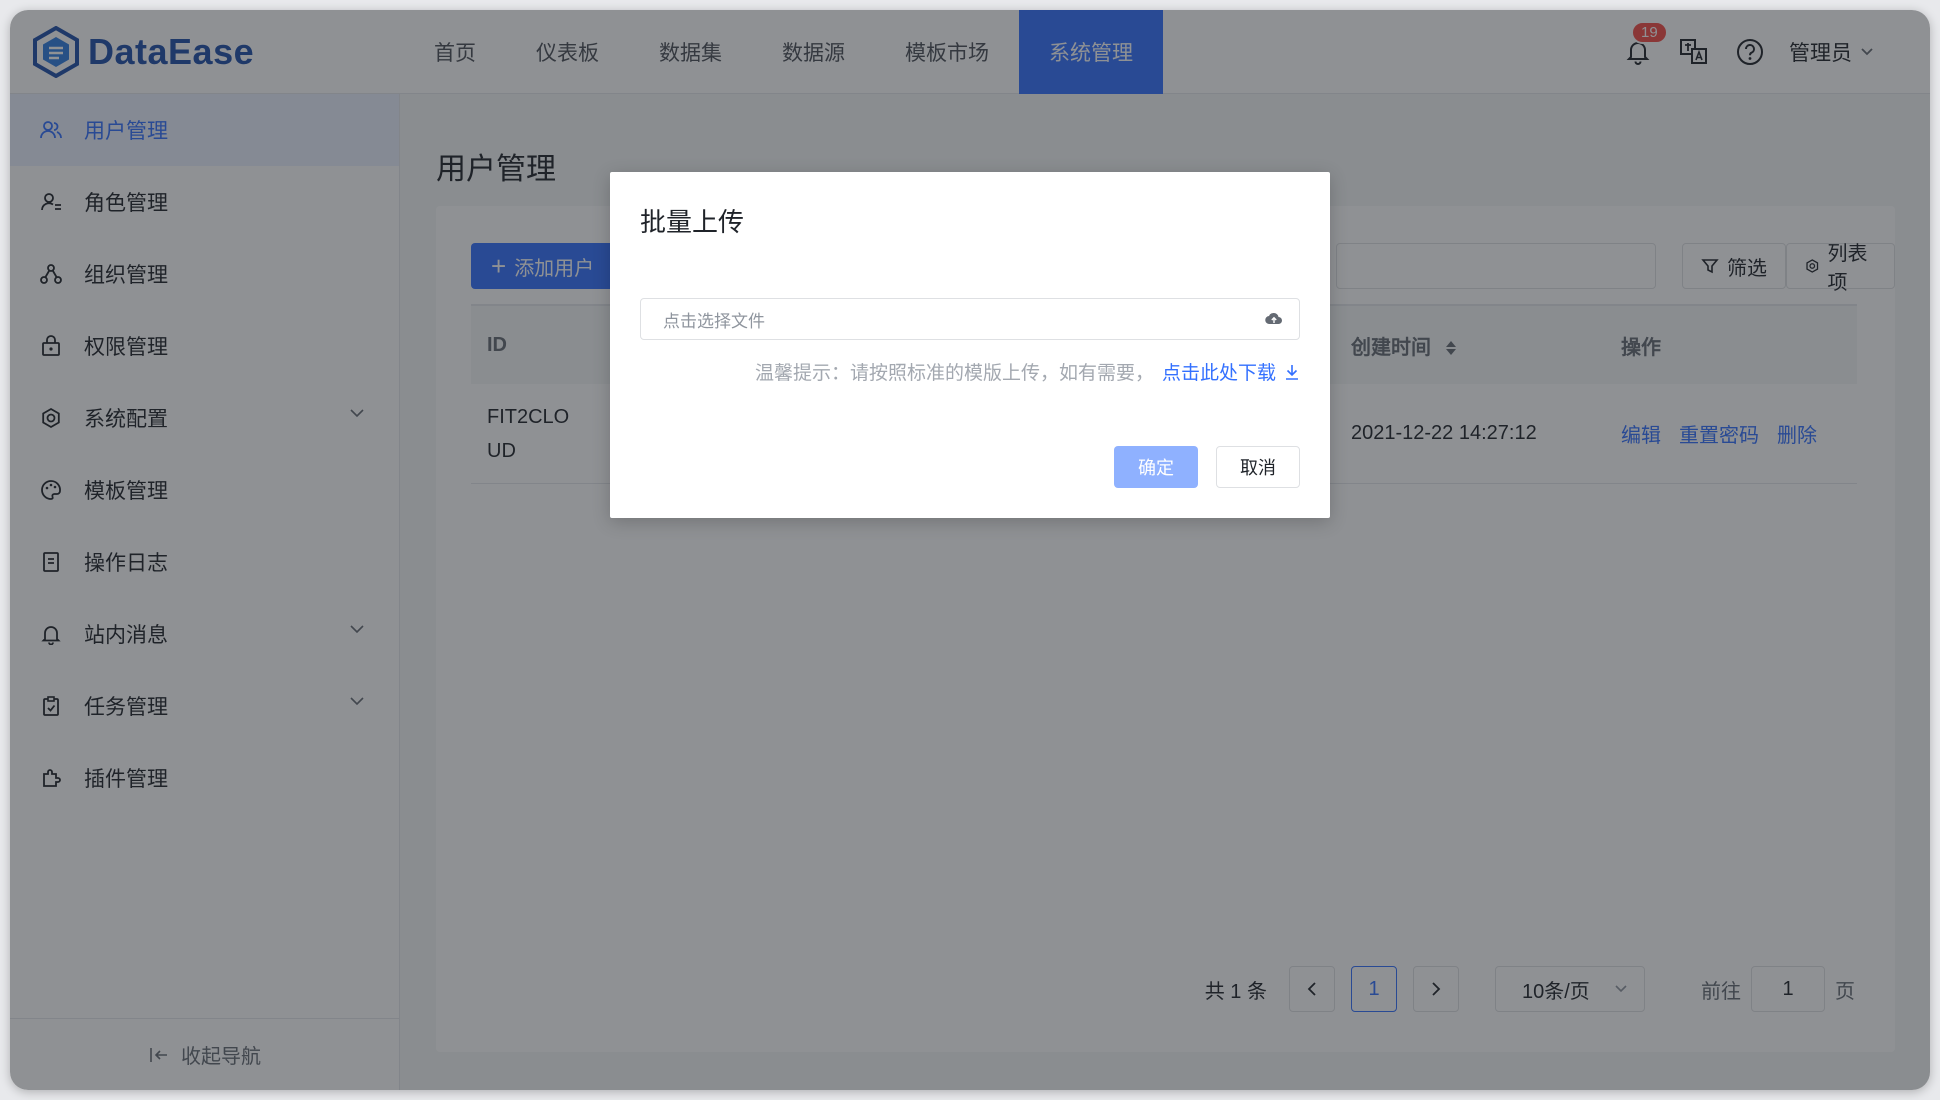 Image resolution: width=1940 pixels, height=1100 pixels. What do you see at coordinates (1292, 372) in the screenshot?
I see `download-icon` at bounding box center [1292, 372].